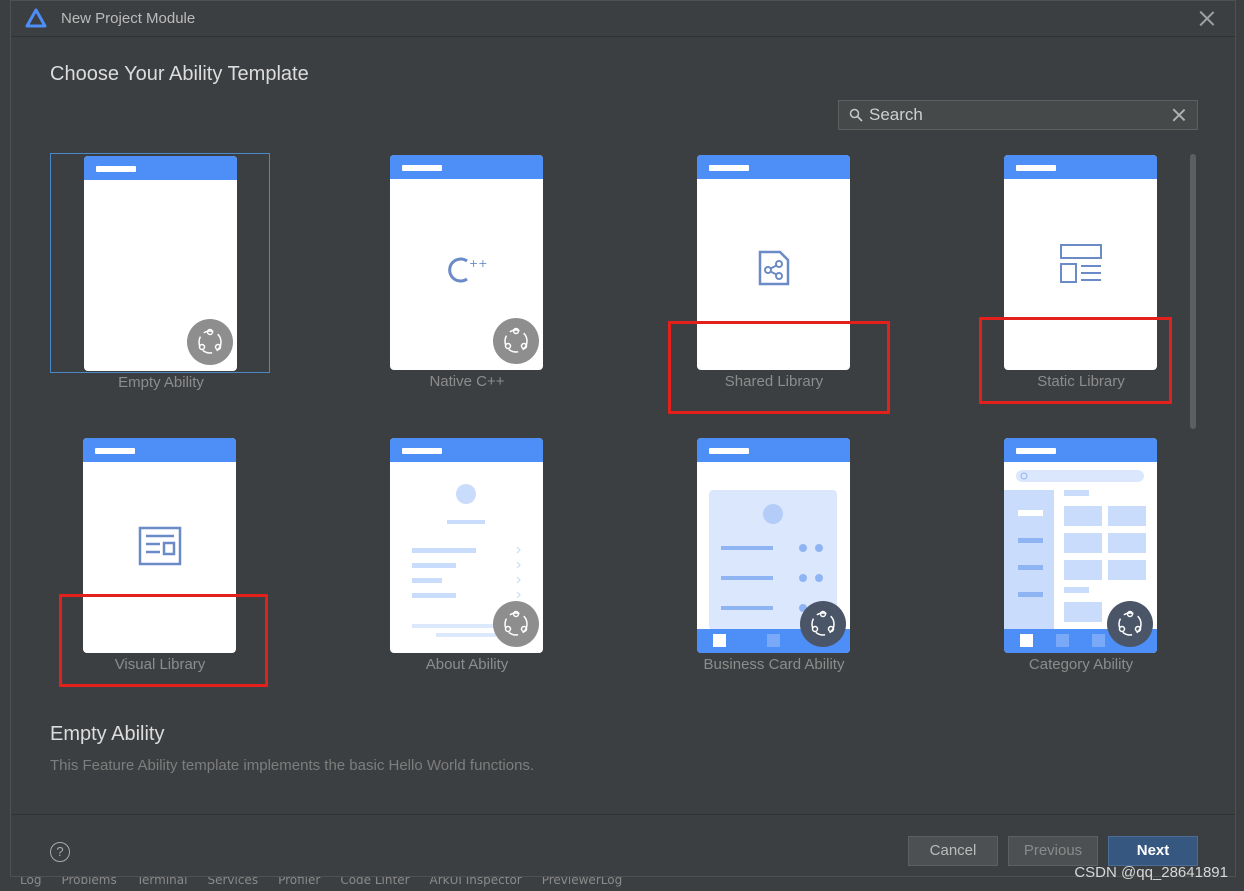  I want to click on ide-left-strip, so click(5, 445).